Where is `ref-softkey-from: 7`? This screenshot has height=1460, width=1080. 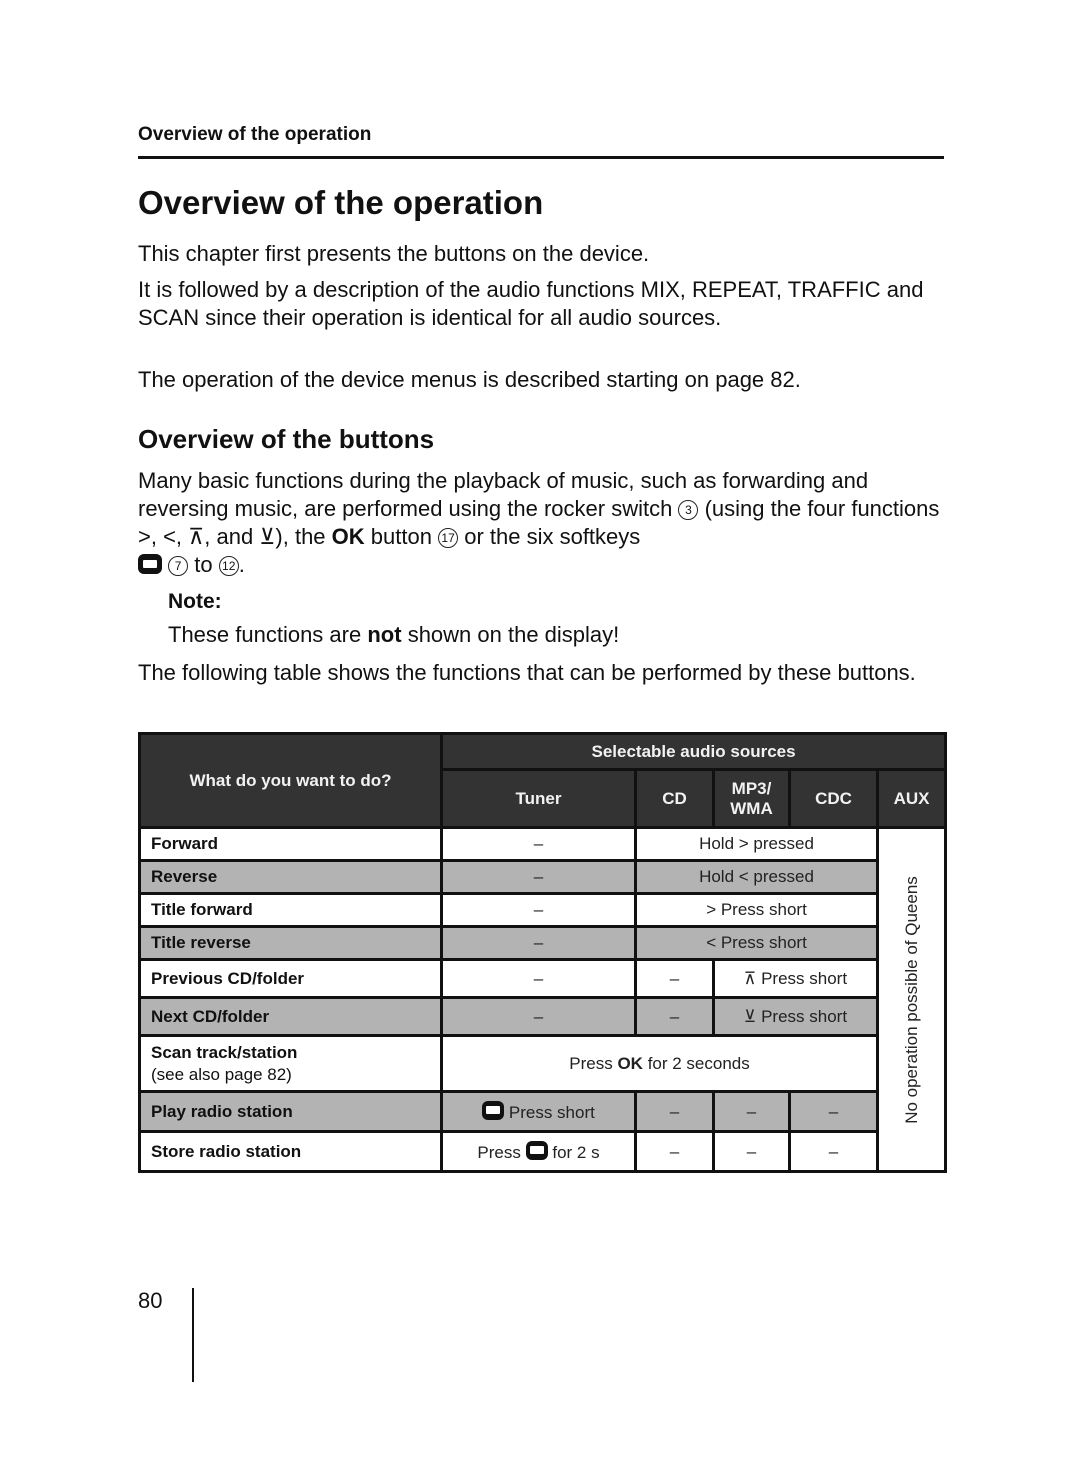
ref-softkey-from: 7 is located at coordinates (178, 566).